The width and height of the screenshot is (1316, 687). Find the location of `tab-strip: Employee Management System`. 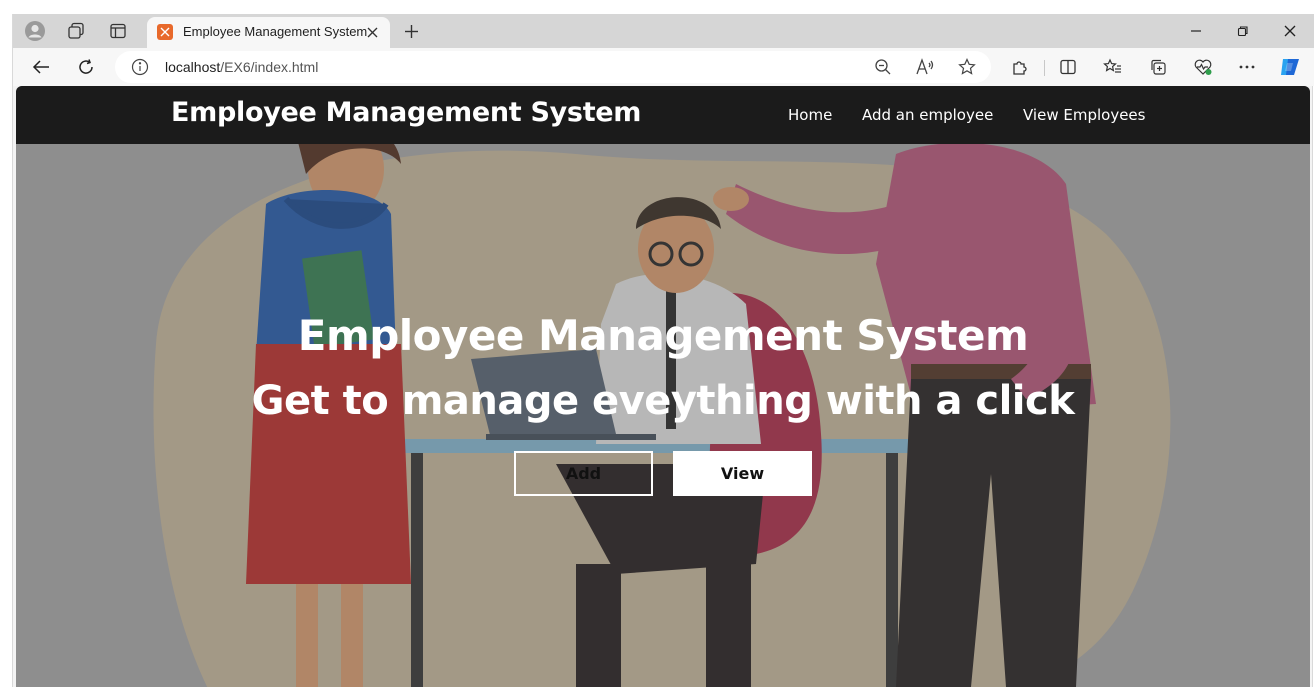

tab-strip: Employee Management System is located at coordinates (663, 31).